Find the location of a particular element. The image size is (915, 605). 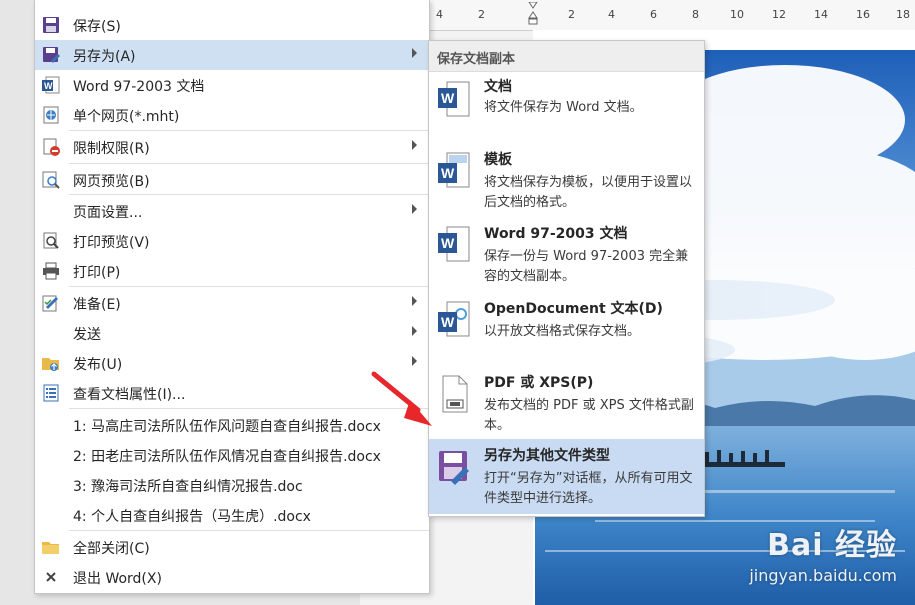

menu-item-print-preview: 打印预览(V) is located at coordinates (232, 241).